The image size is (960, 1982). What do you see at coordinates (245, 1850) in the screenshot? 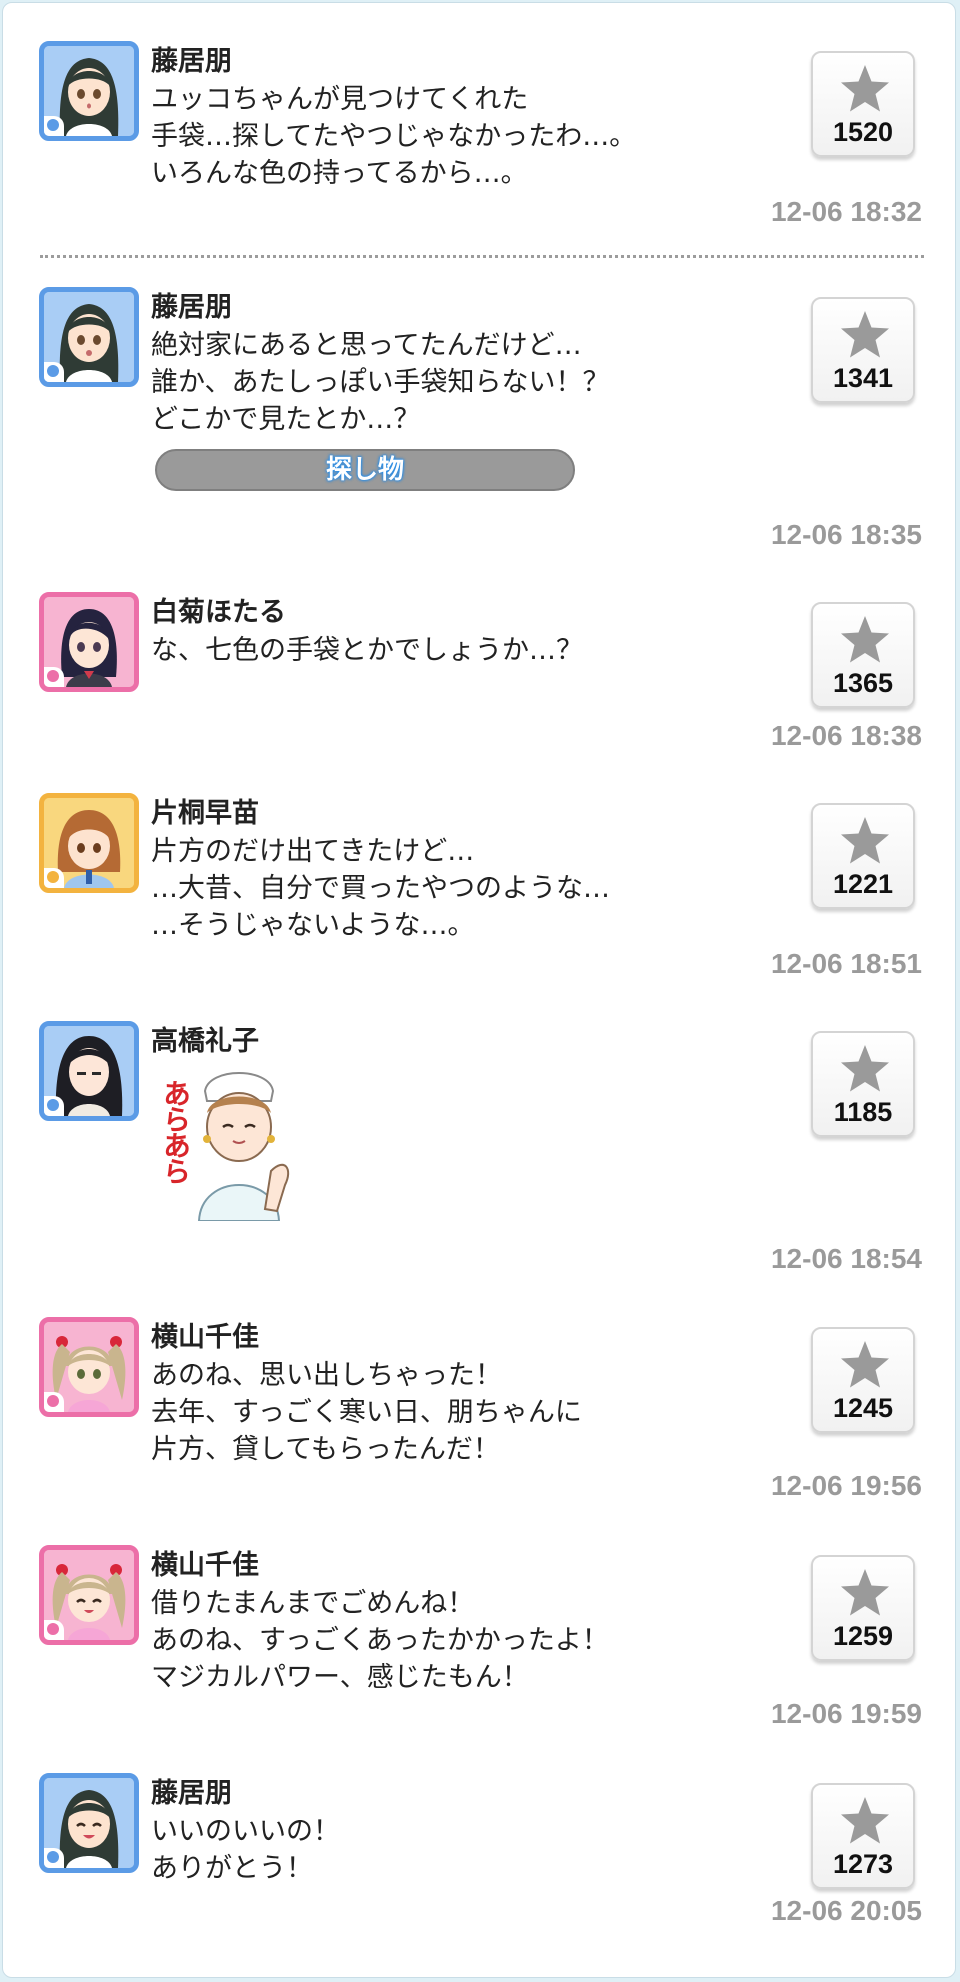
I see `message-text: いいのいいの！ ありがとう！` at bounding box center [245, 1850].